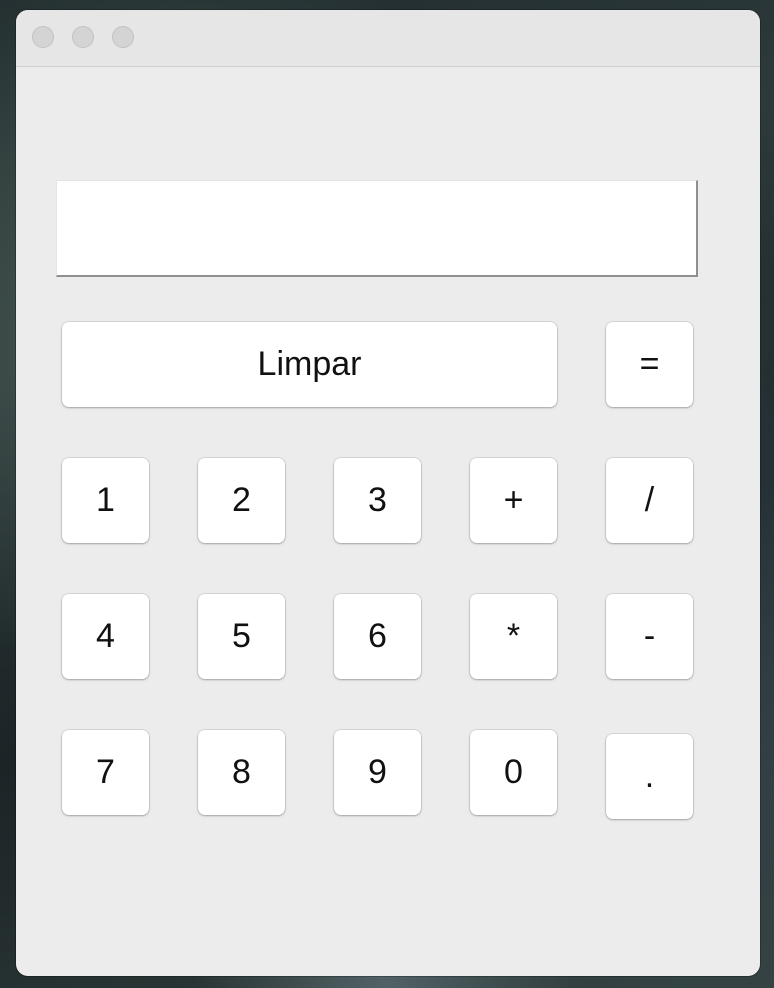  Describe the element at coordinates (513, 772) in the screenshot. I see `digit-0-button: 0` at that location.